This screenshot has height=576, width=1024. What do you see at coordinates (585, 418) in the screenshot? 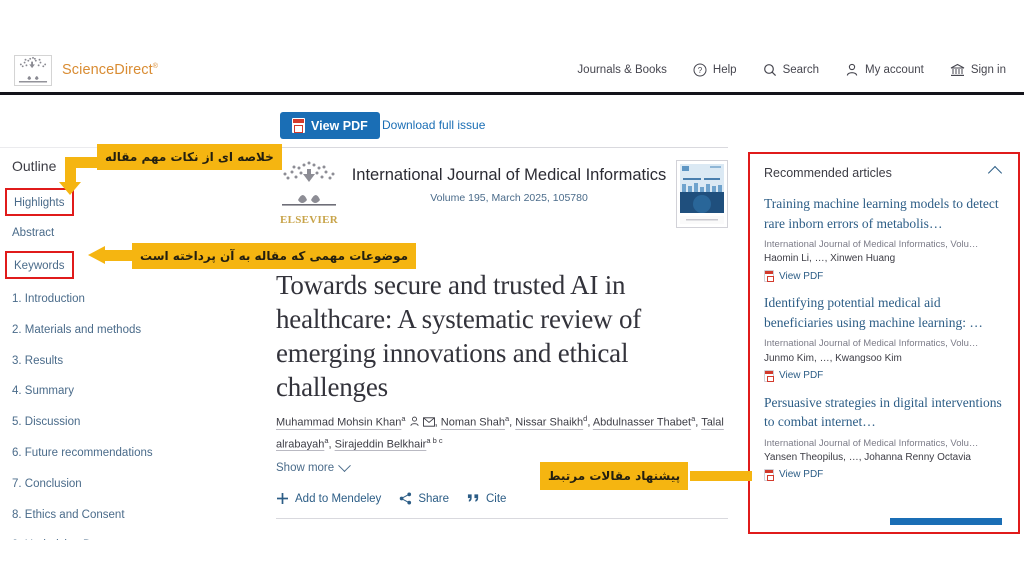
I see `author-affiliation-marker: d` at bounding box center [585, 418].